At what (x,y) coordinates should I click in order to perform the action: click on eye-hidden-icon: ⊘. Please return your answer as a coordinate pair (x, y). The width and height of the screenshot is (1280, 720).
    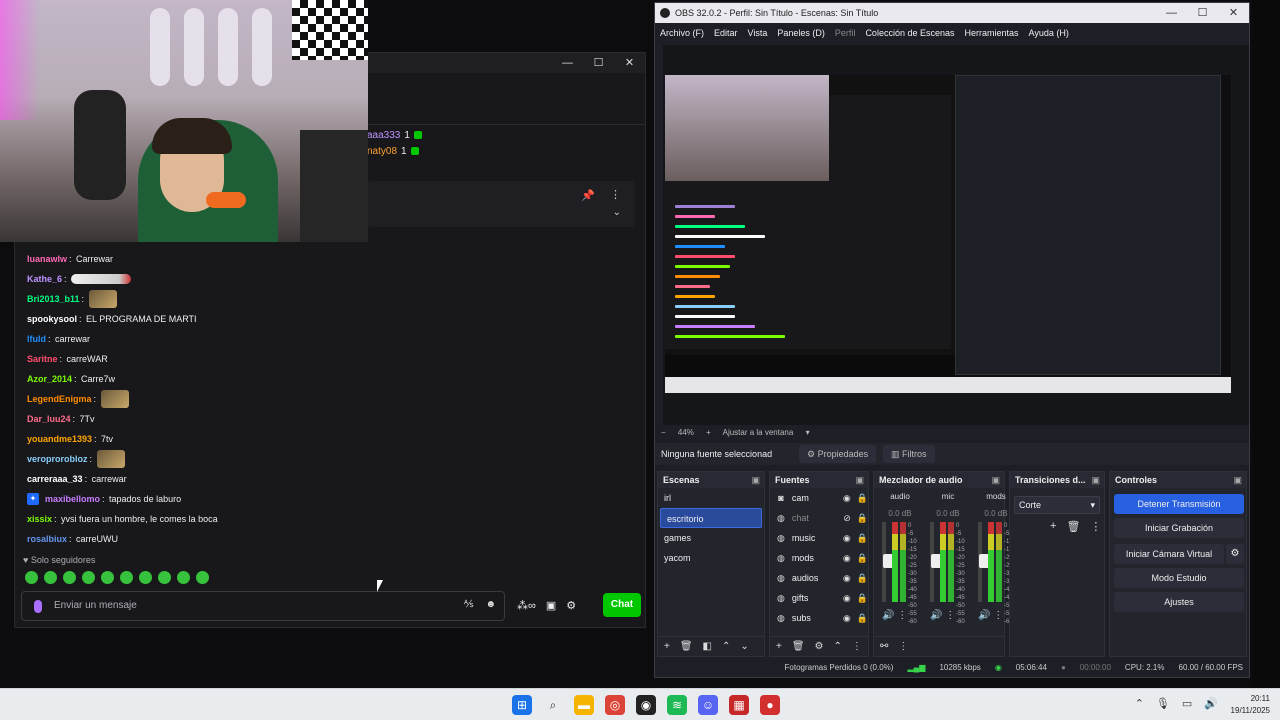
    Looking at the image, I should click on (847, 518).